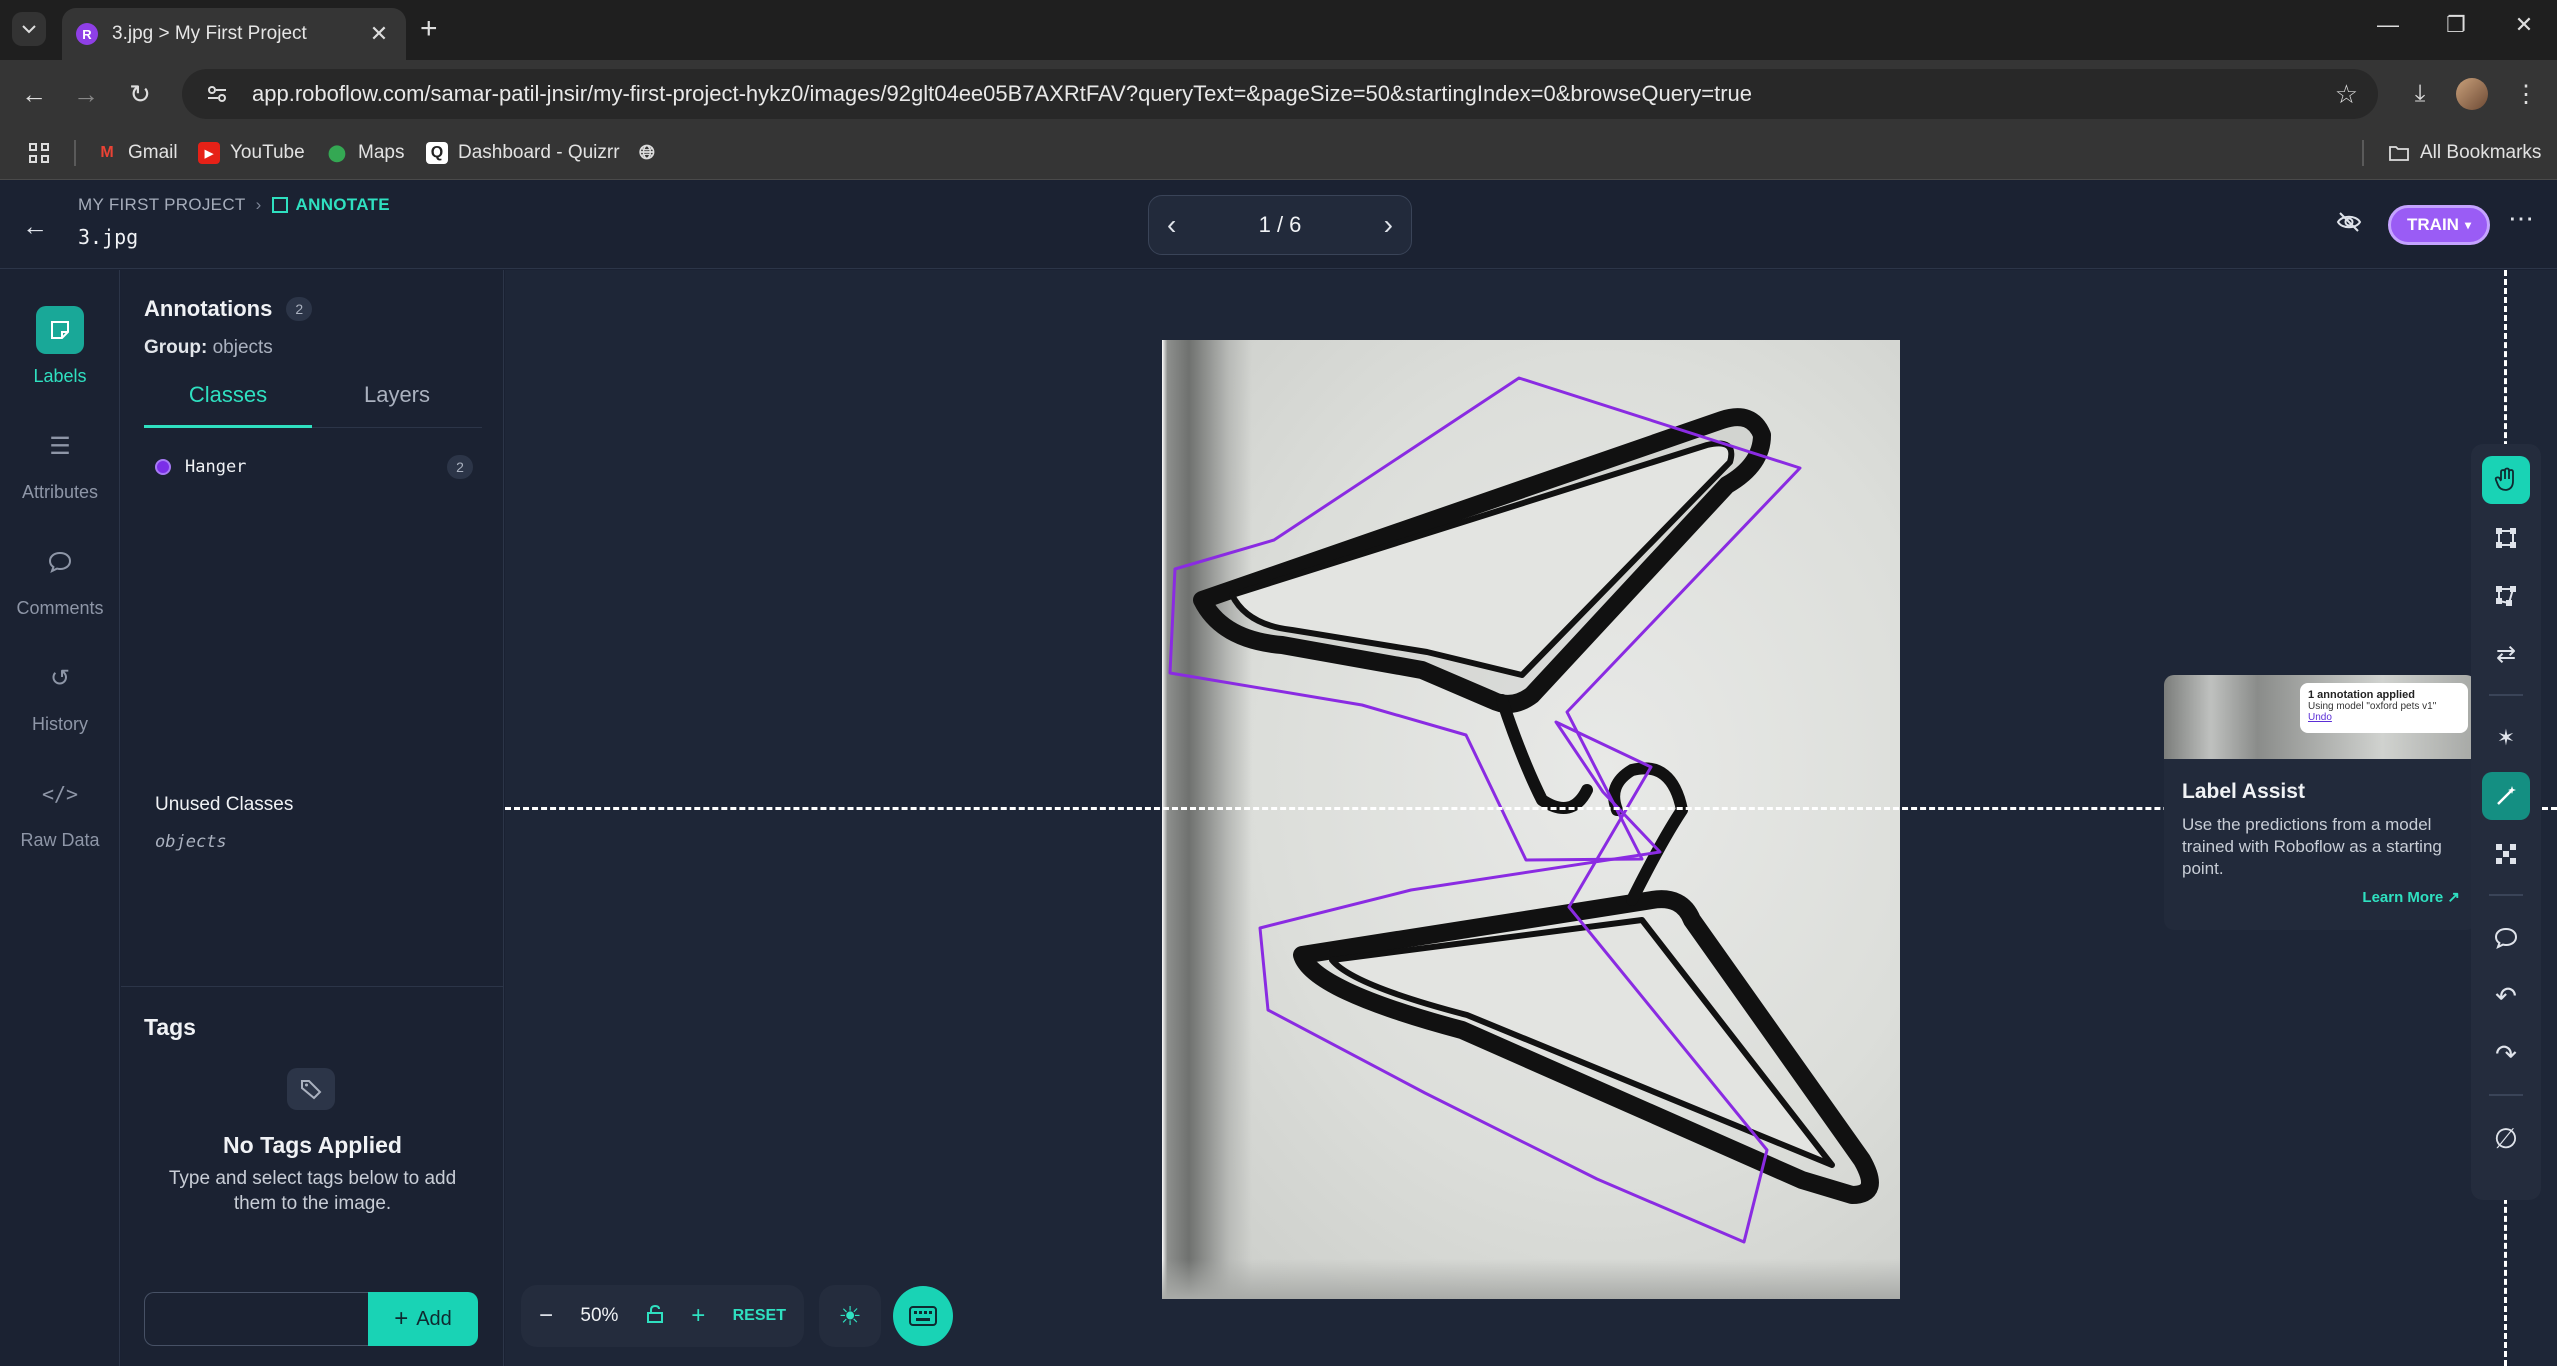  Describe the element at coordinates (34, 94) in the screenshot. I see `back-icon: ←` at that location.